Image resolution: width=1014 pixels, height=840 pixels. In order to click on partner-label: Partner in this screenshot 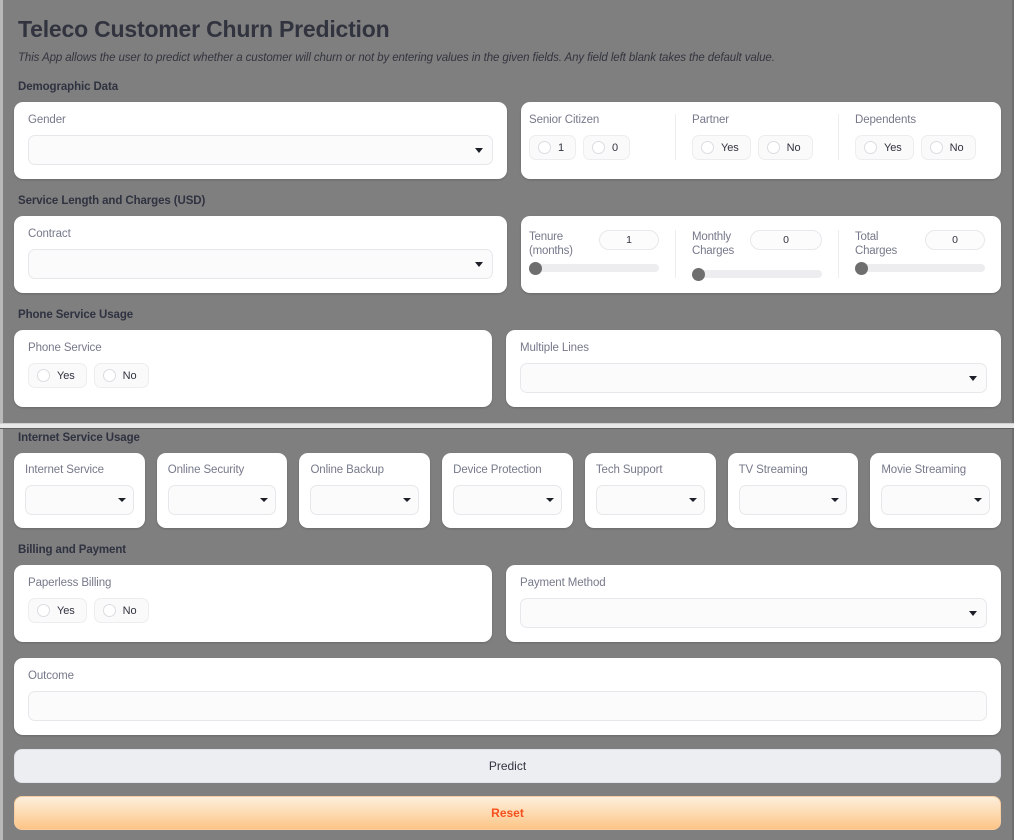, I will do `click(711, 120)`.